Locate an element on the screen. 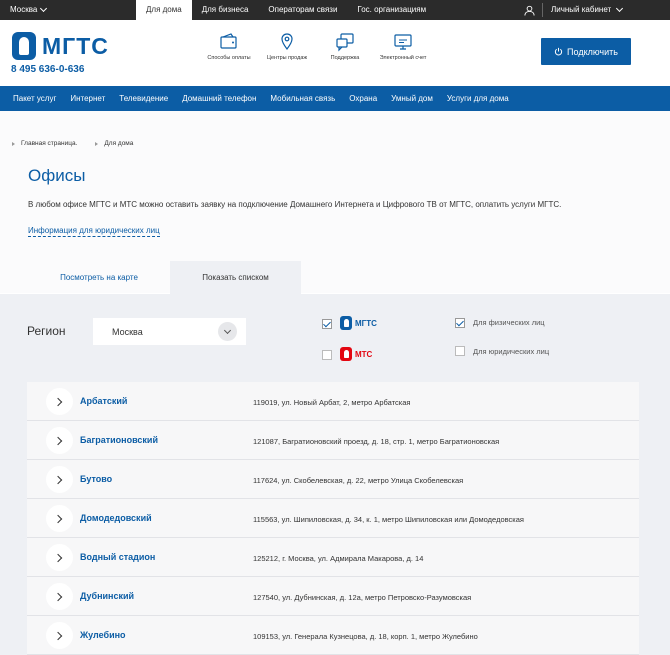  divider is located at coordinates (542, 10).